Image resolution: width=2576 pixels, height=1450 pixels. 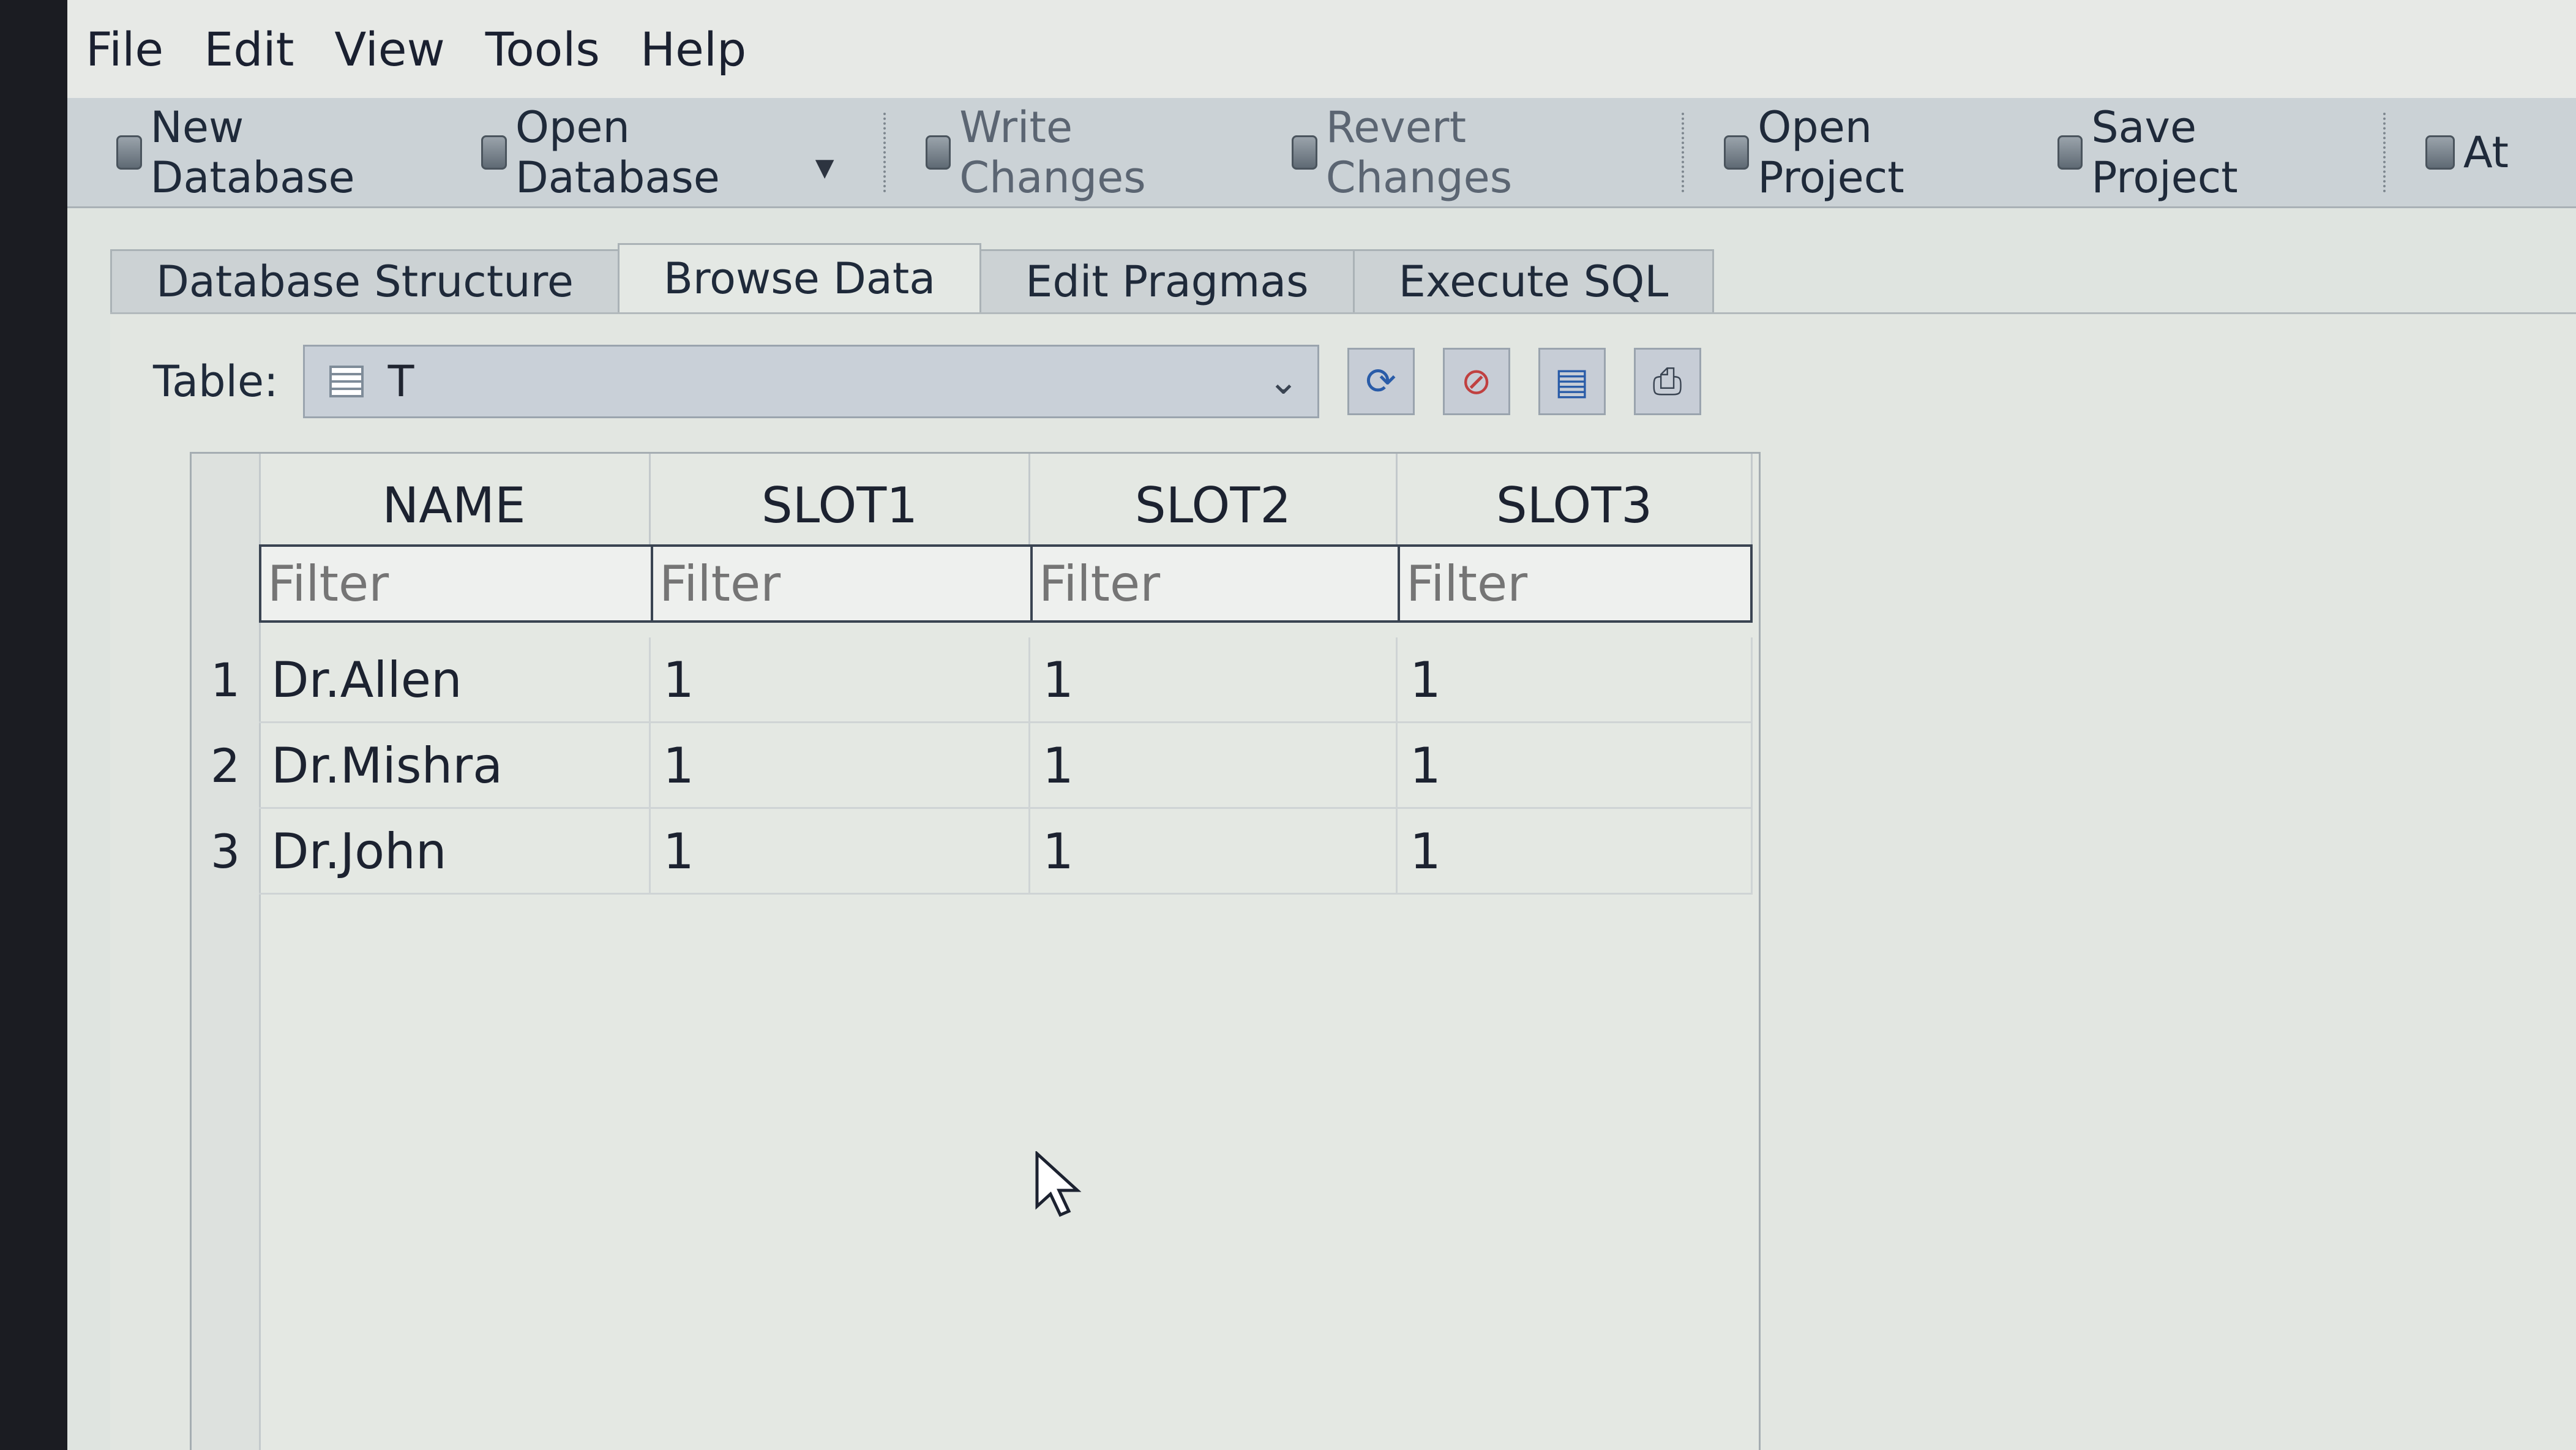 What do you see at coordinates (227, 952) in the screenshot?
I see `row-header-column` at bounding box center [227, 952].